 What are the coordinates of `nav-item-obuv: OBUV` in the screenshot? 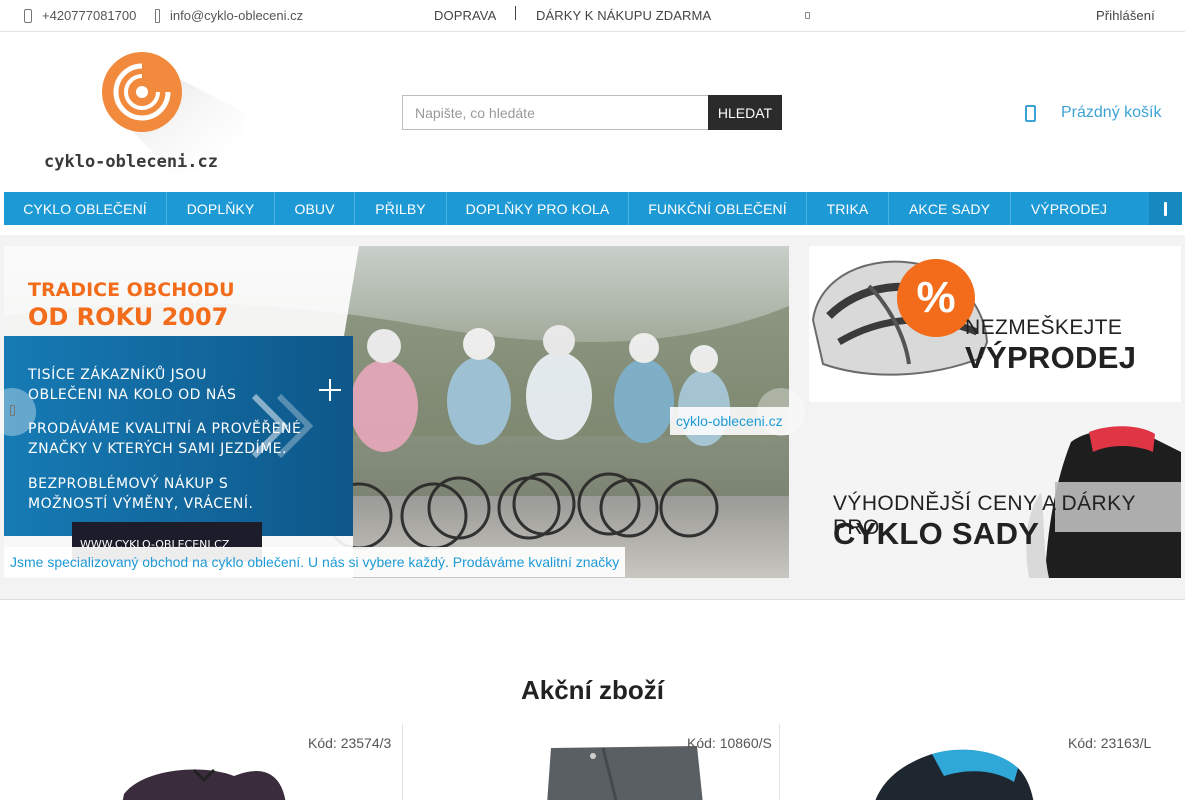 It's located at (315, 208).